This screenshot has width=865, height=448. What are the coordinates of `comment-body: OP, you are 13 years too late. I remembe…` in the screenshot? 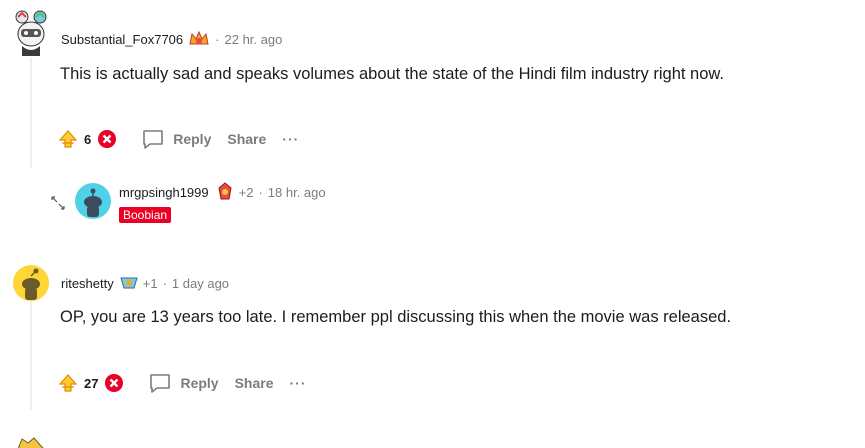 It's located at (396, 317).